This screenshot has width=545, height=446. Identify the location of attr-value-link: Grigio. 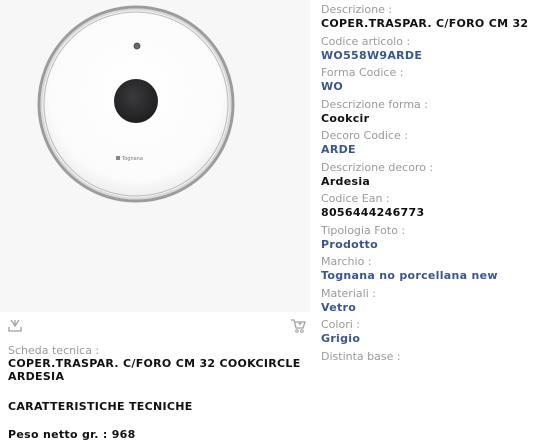
(432, 338).